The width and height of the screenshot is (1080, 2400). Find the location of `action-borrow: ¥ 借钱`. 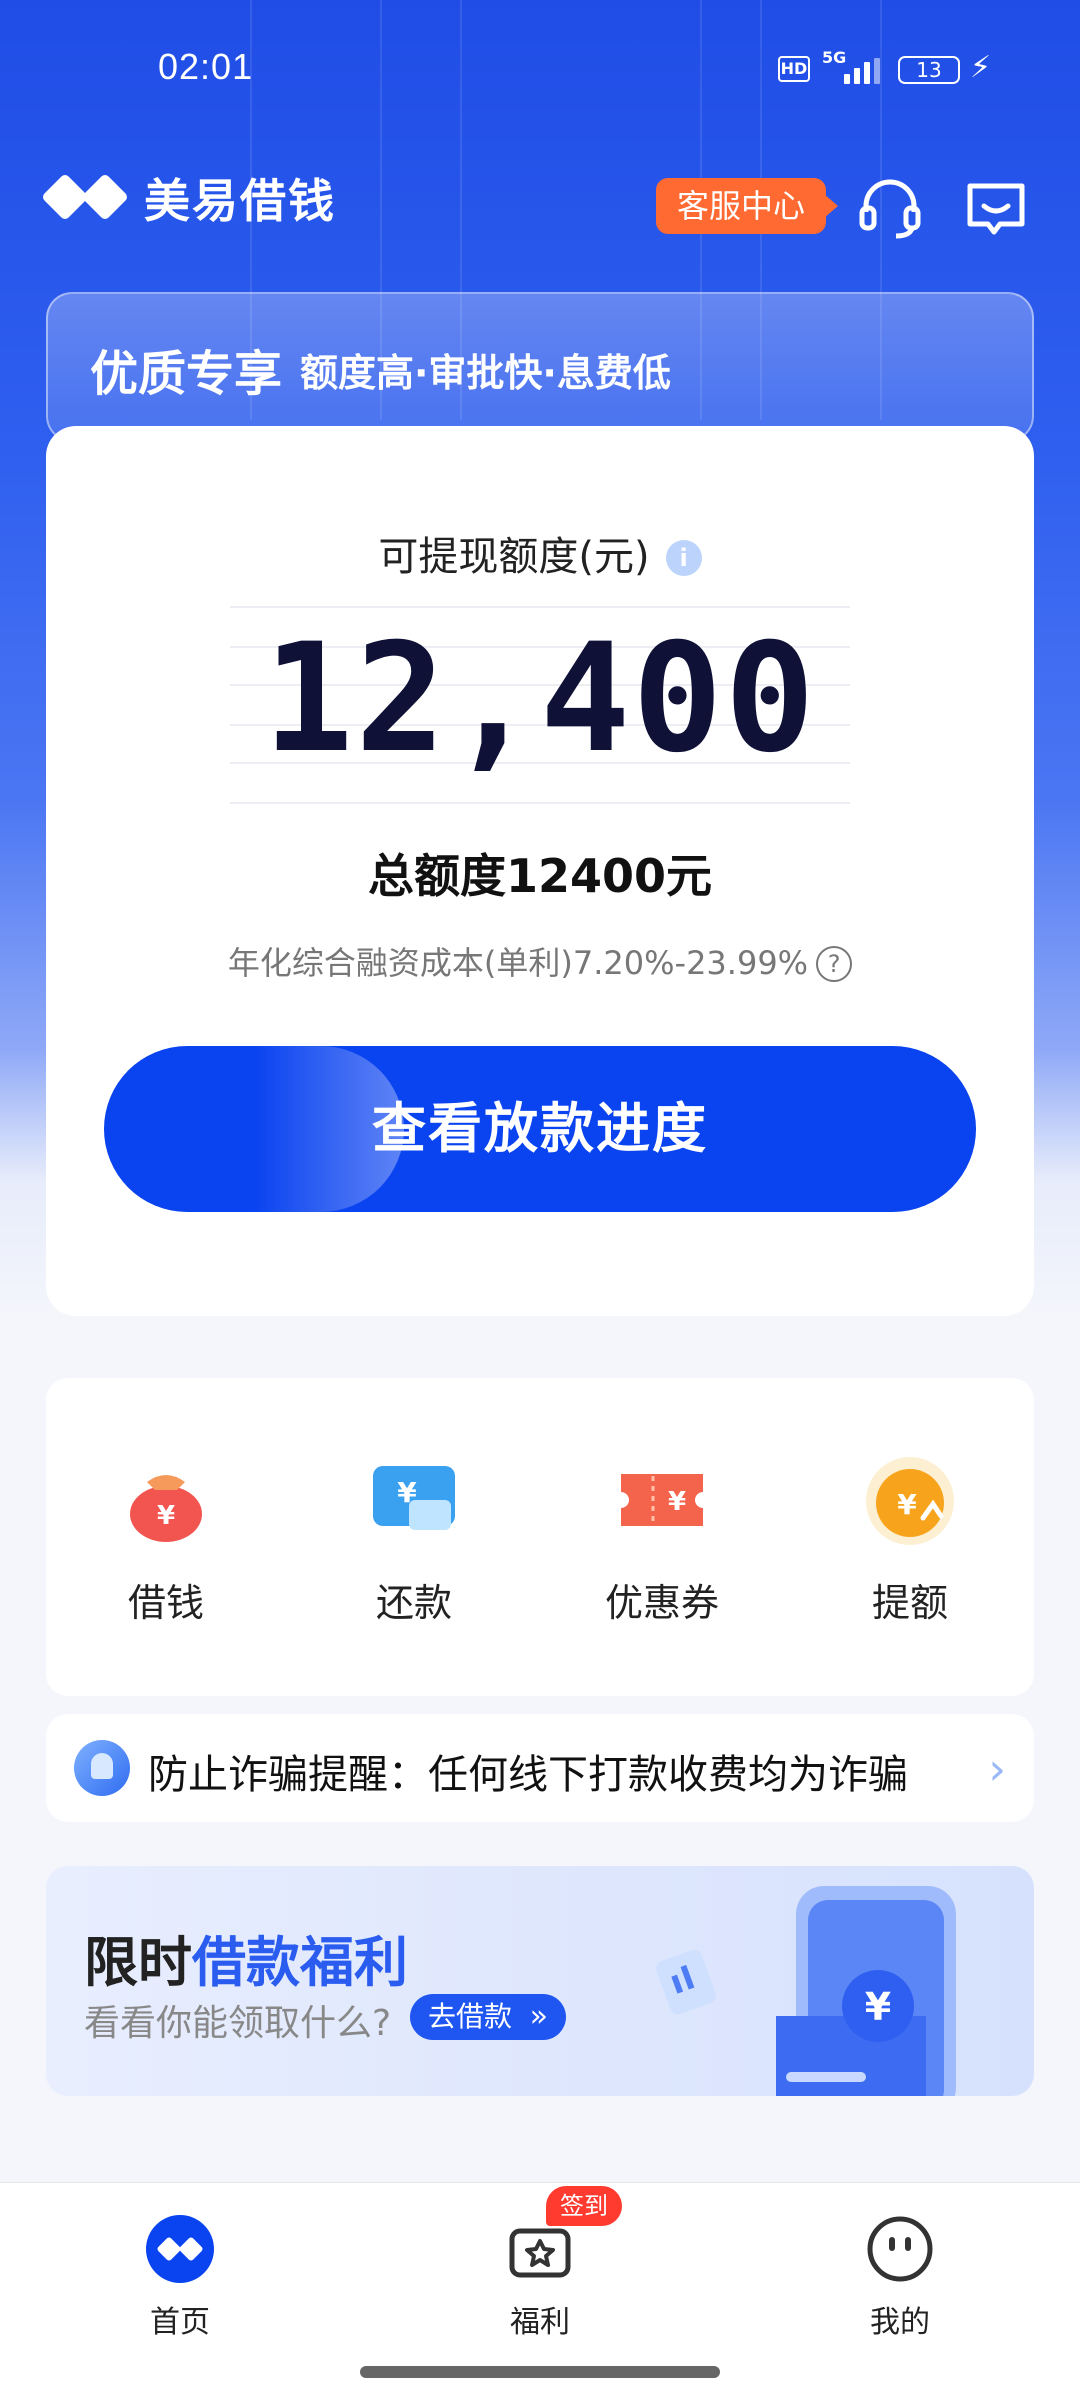

action-borrow: ¥ 借钱 is located at coordinates (166, 1541).